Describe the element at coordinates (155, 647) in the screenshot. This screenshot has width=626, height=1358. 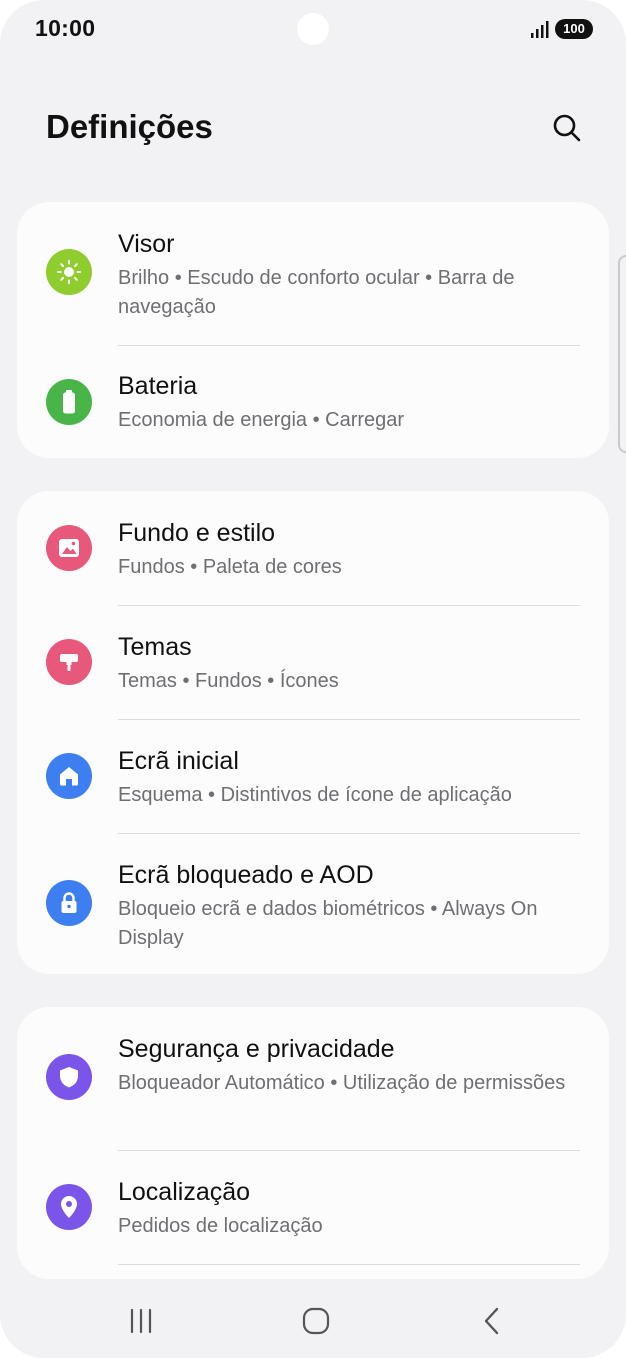
I see `item-title: Temas` at that location.